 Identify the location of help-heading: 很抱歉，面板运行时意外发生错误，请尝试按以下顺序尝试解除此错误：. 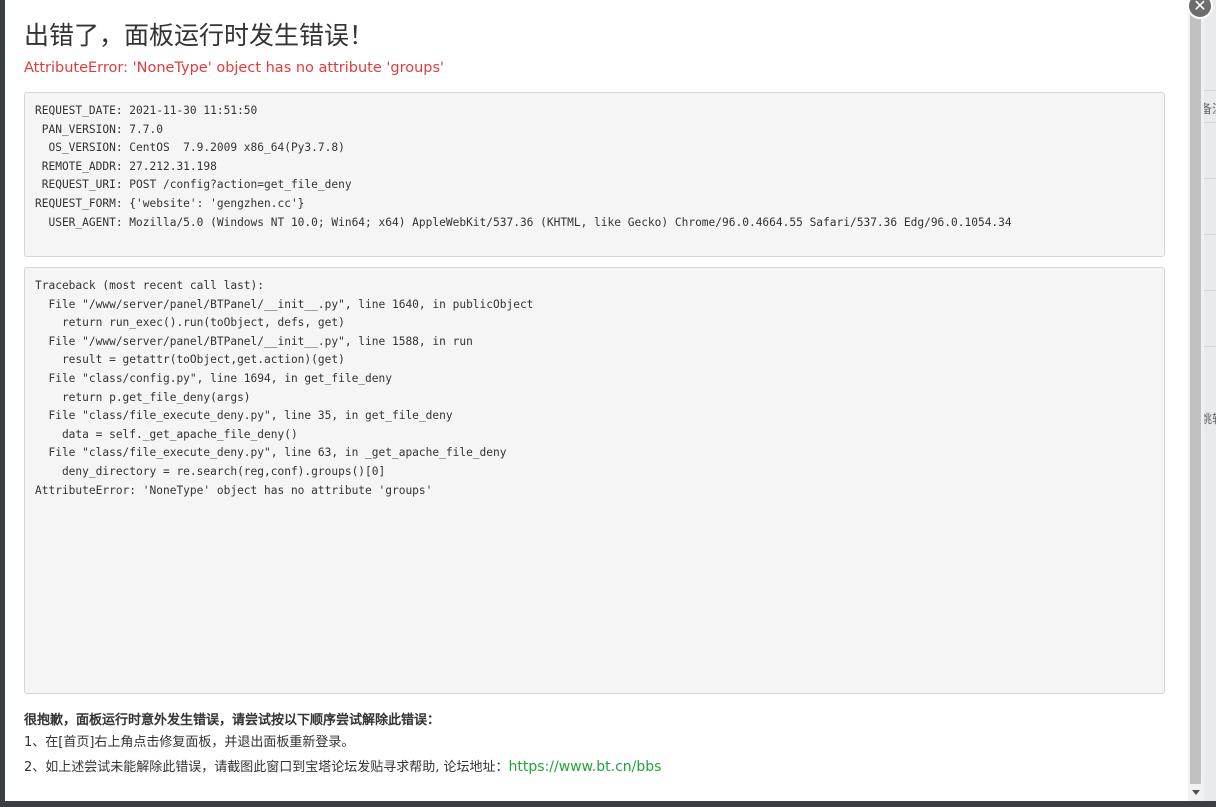
(232, 720).